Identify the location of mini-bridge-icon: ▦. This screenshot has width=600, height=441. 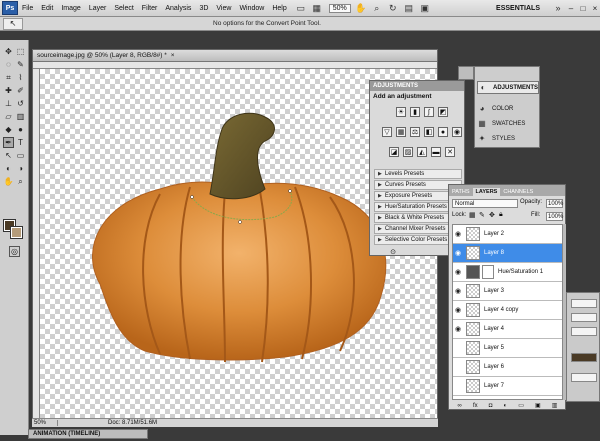
(317, 8).